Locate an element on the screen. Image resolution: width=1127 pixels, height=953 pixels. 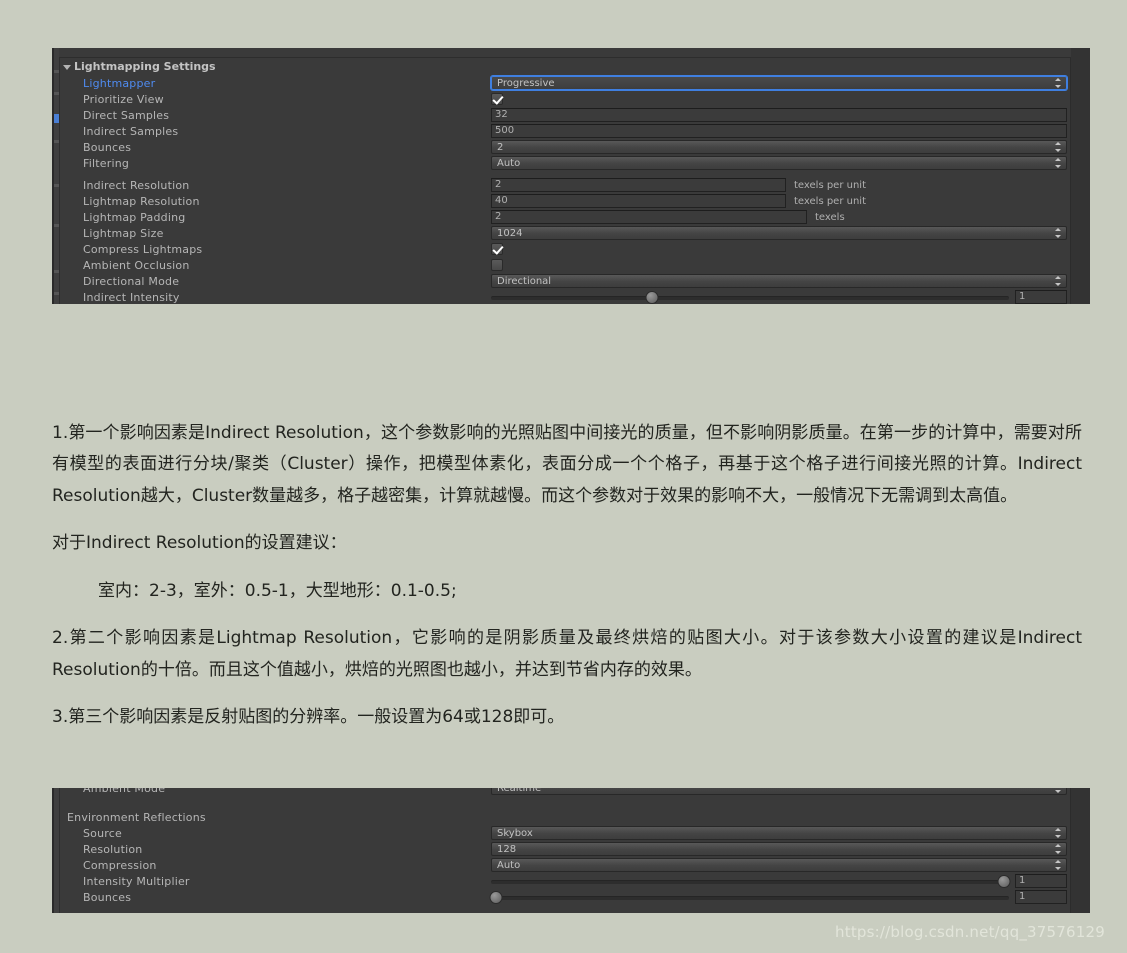
prioritize-view-checkbox is located at coordinates (497, 99).